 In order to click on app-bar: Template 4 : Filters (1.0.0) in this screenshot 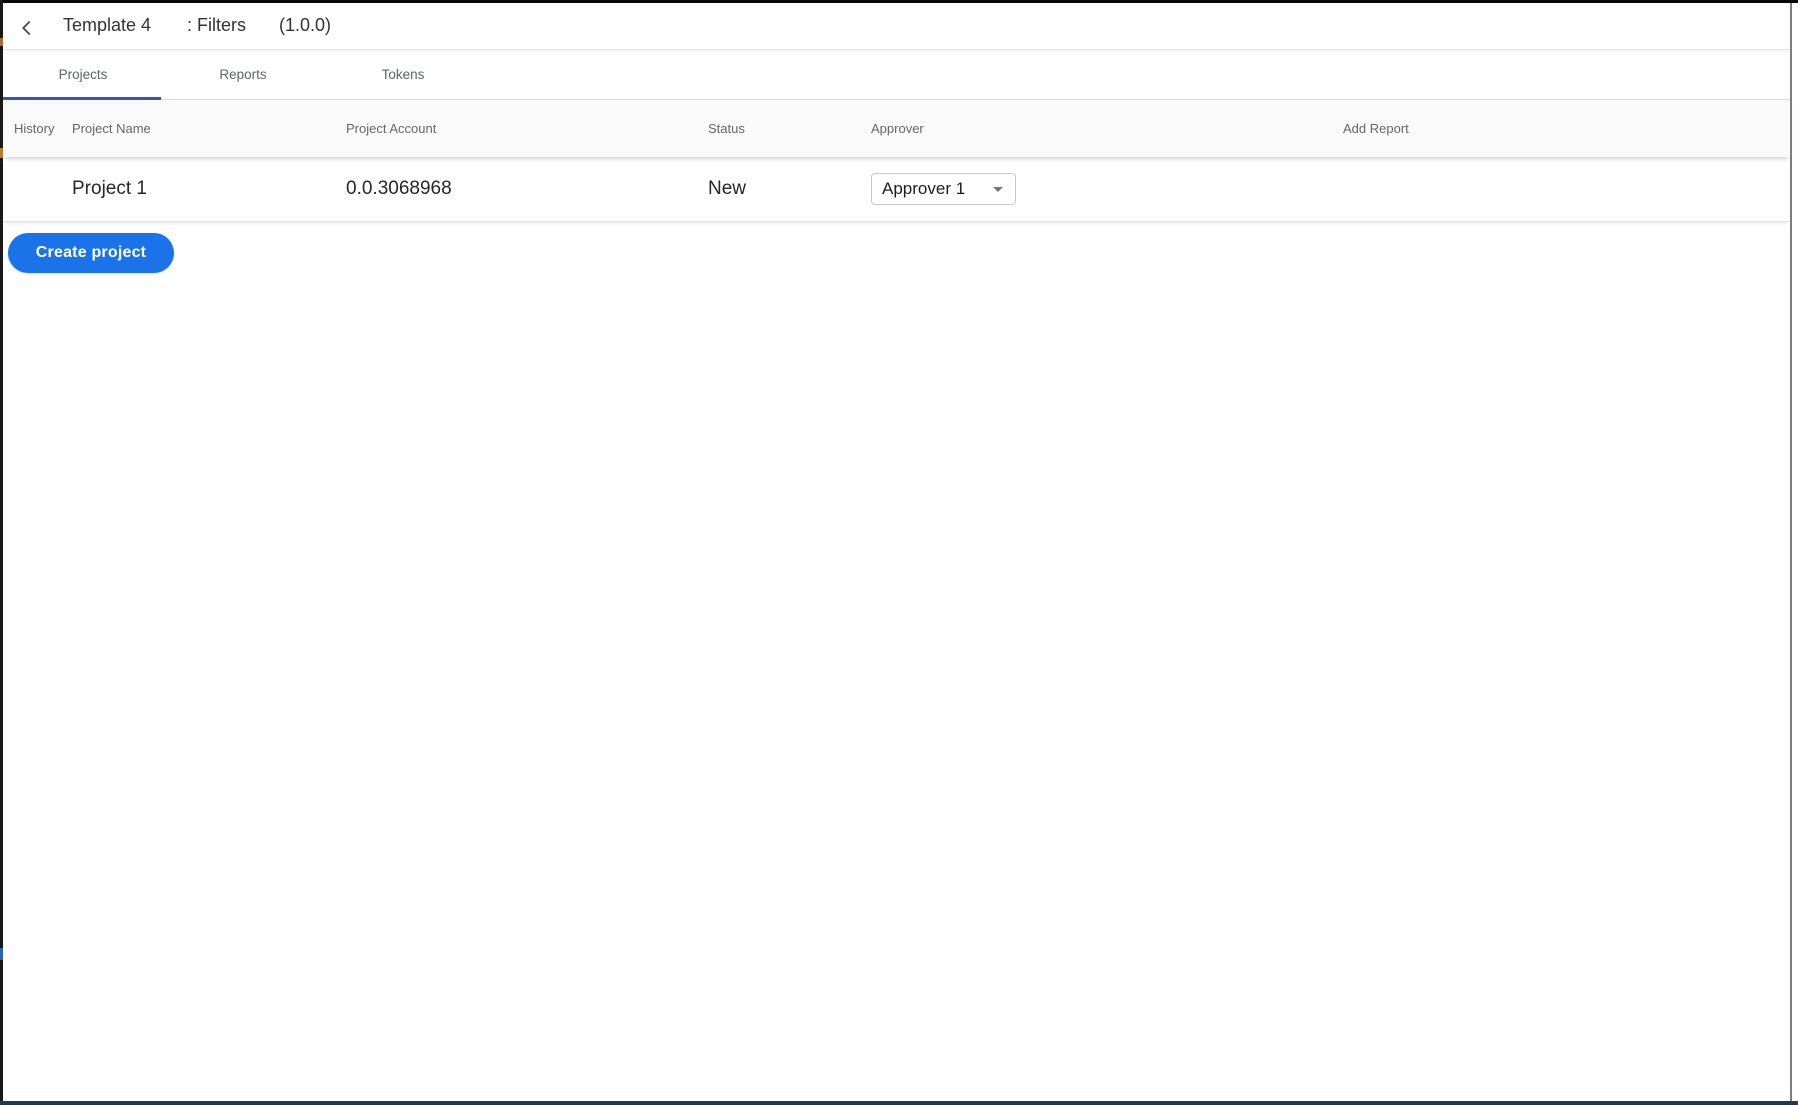, I will do `click(896, 26)`.